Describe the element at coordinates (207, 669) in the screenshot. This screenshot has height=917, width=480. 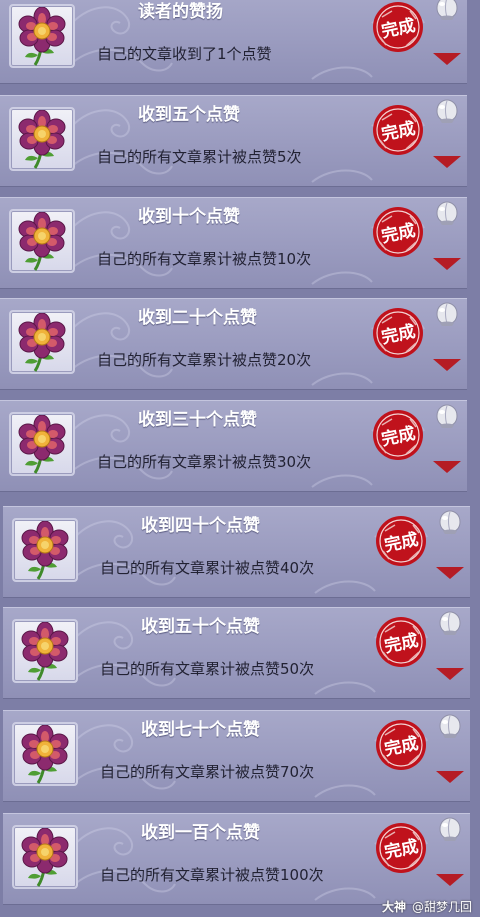
I see `achievement-description: 自己的所有文章累计被点赞50次` at that location.